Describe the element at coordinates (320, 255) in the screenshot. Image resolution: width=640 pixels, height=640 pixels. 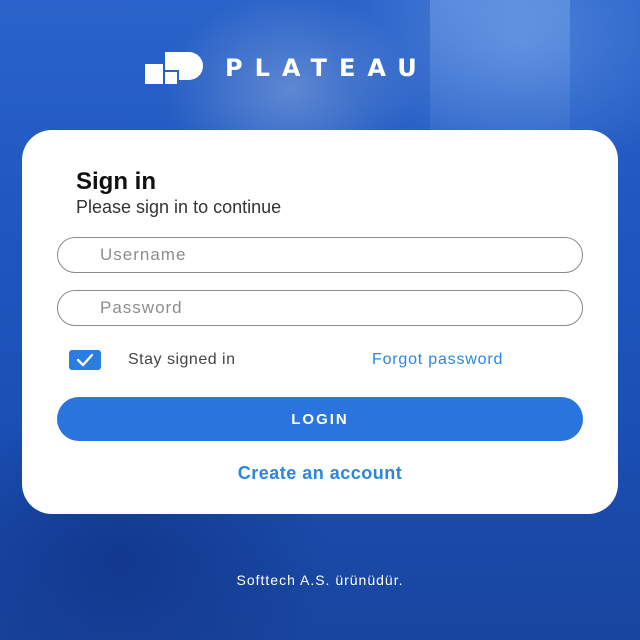
I see `username-input` at that location.